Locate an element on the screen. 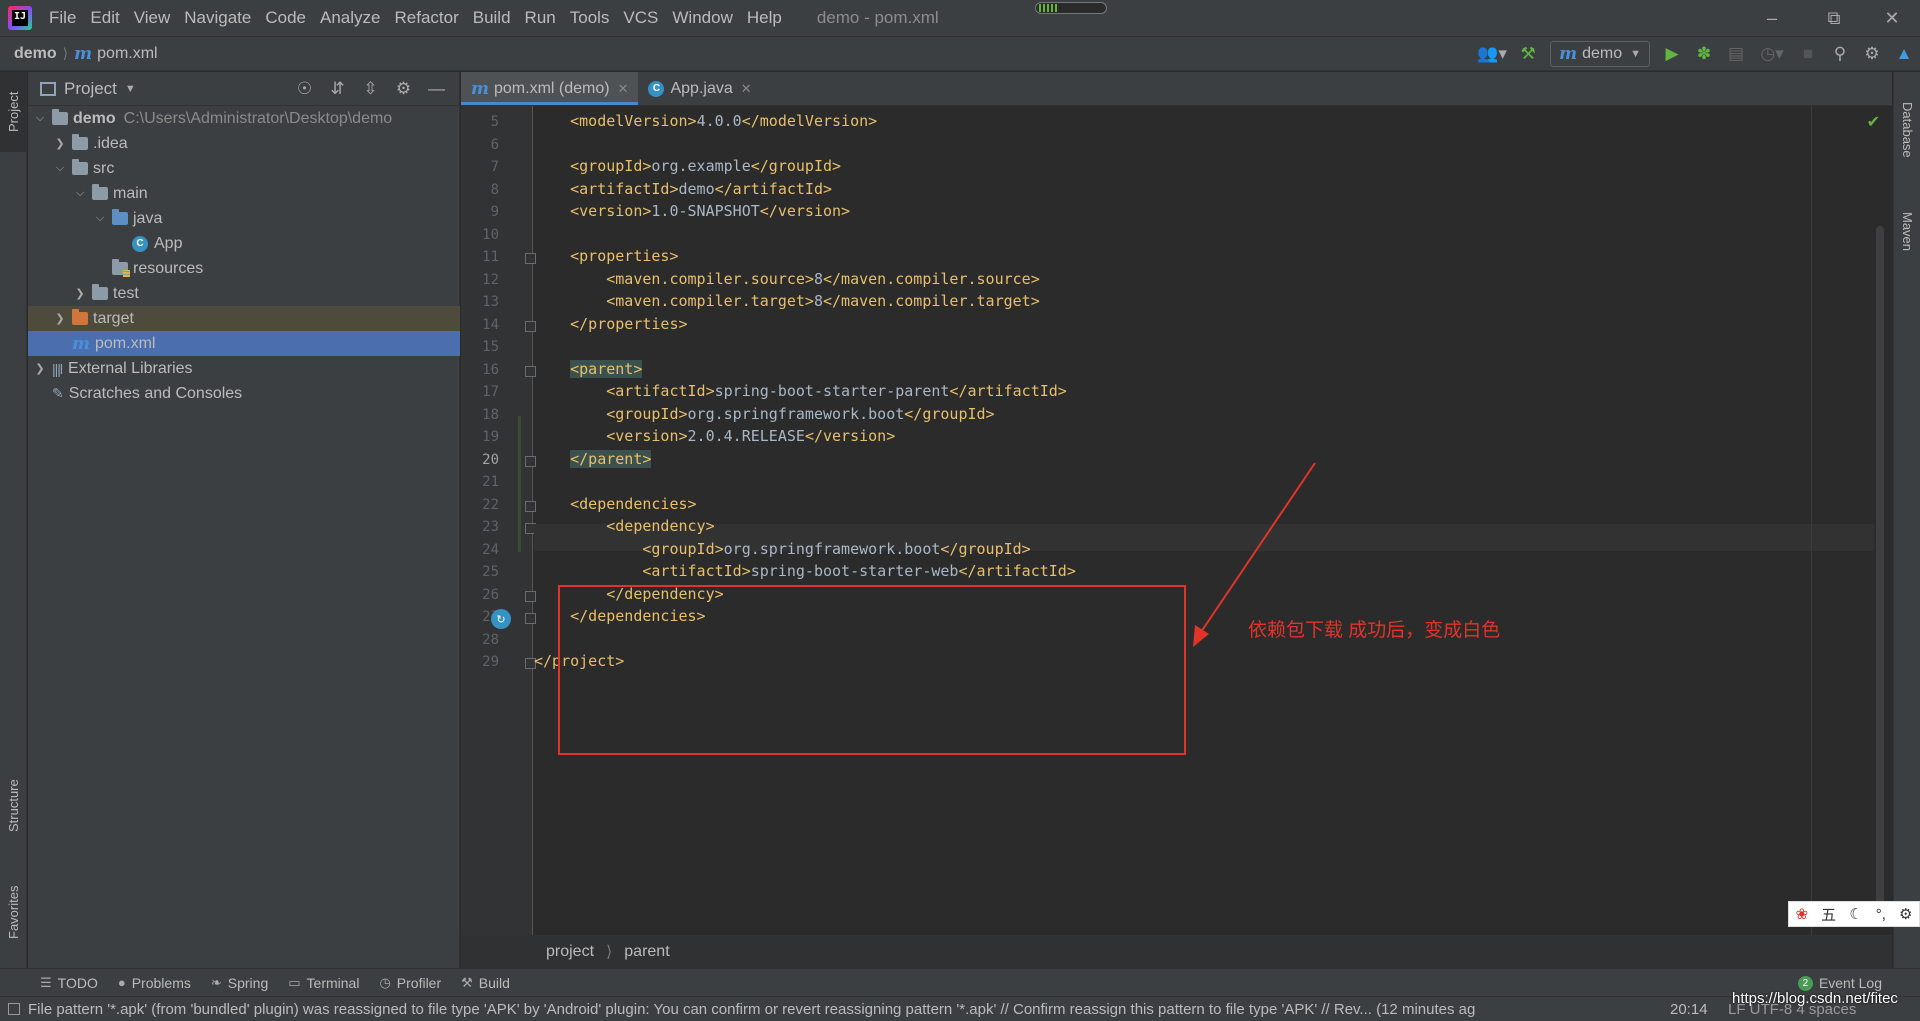 The image size is (1920, 1021). line-number: 21 is located at coordinates (480, 482).